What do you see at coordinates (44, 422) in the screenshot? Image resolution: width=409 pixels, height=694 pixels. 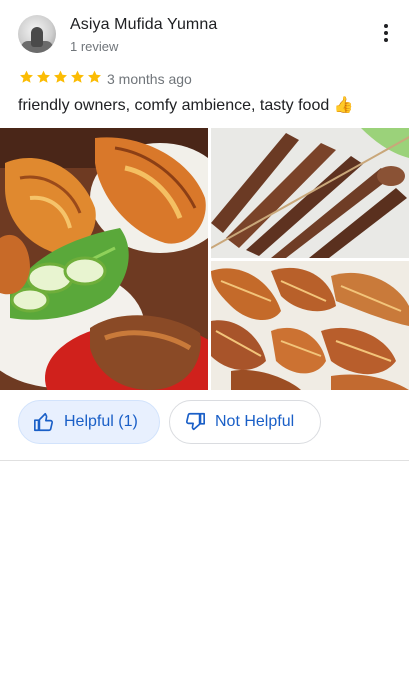 I see `thumbs-up-icon` at bounding box center [44, 422].